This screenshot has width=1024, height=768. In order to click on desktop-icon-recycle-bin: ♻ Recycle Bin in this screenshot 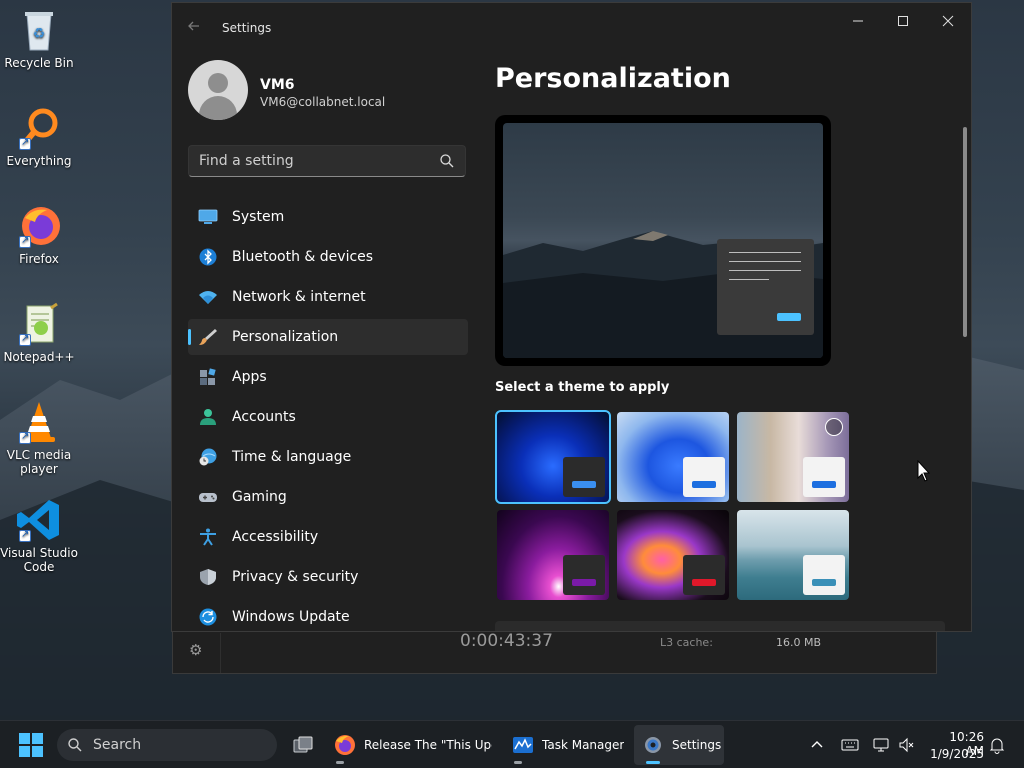, I will do `click(39, 39)`.